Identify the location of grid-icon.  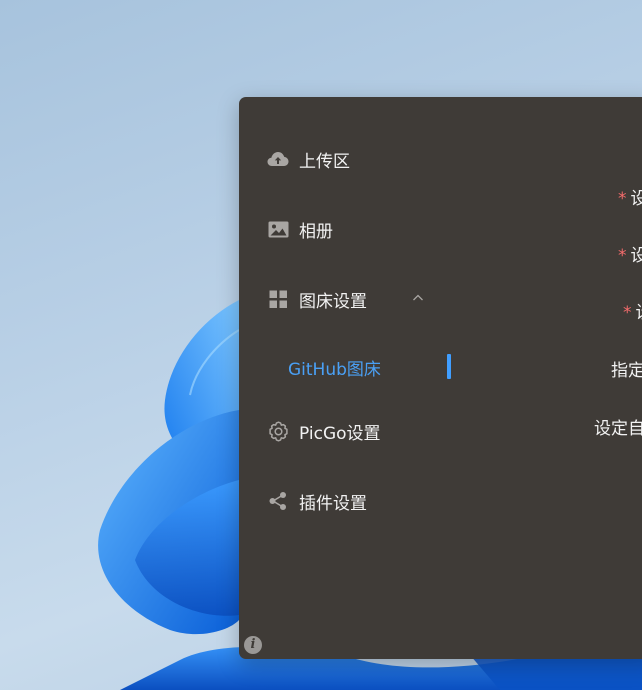
(278, 299).